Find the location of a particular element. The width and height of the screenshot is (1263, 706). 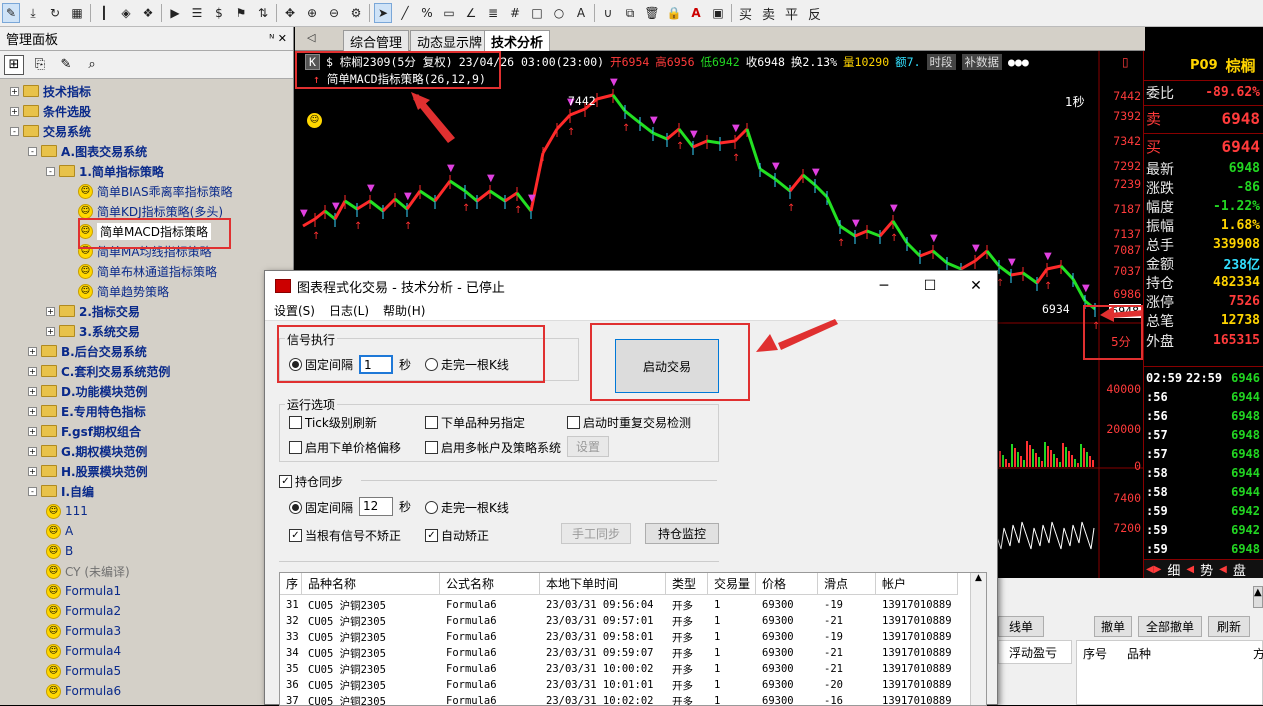

tree-leaf: ☺ B is located at coordinates (59, 551).